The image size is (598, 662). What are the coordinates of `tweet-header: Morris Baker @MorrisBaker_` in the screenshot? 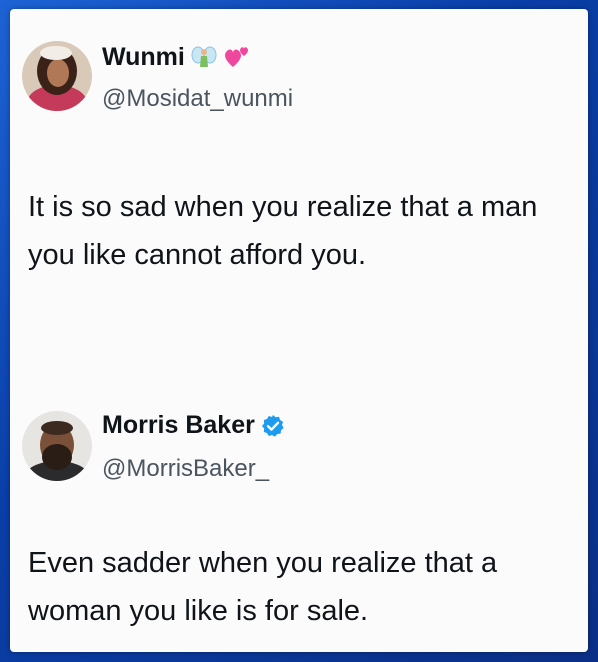 It's located at (299, 440).